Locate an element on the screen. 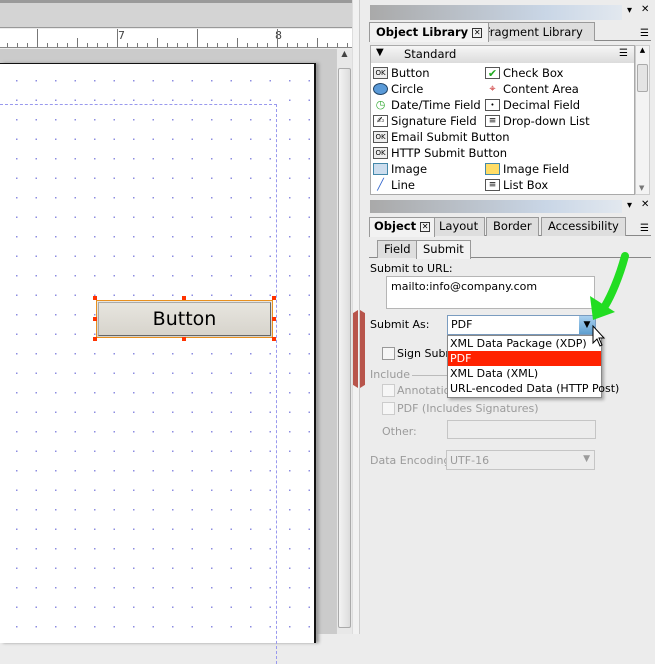 Image resolution: width=655 pixels, height=664 pixels. data-encoding-value: UTF-16 is located at coordinates (470, 460).